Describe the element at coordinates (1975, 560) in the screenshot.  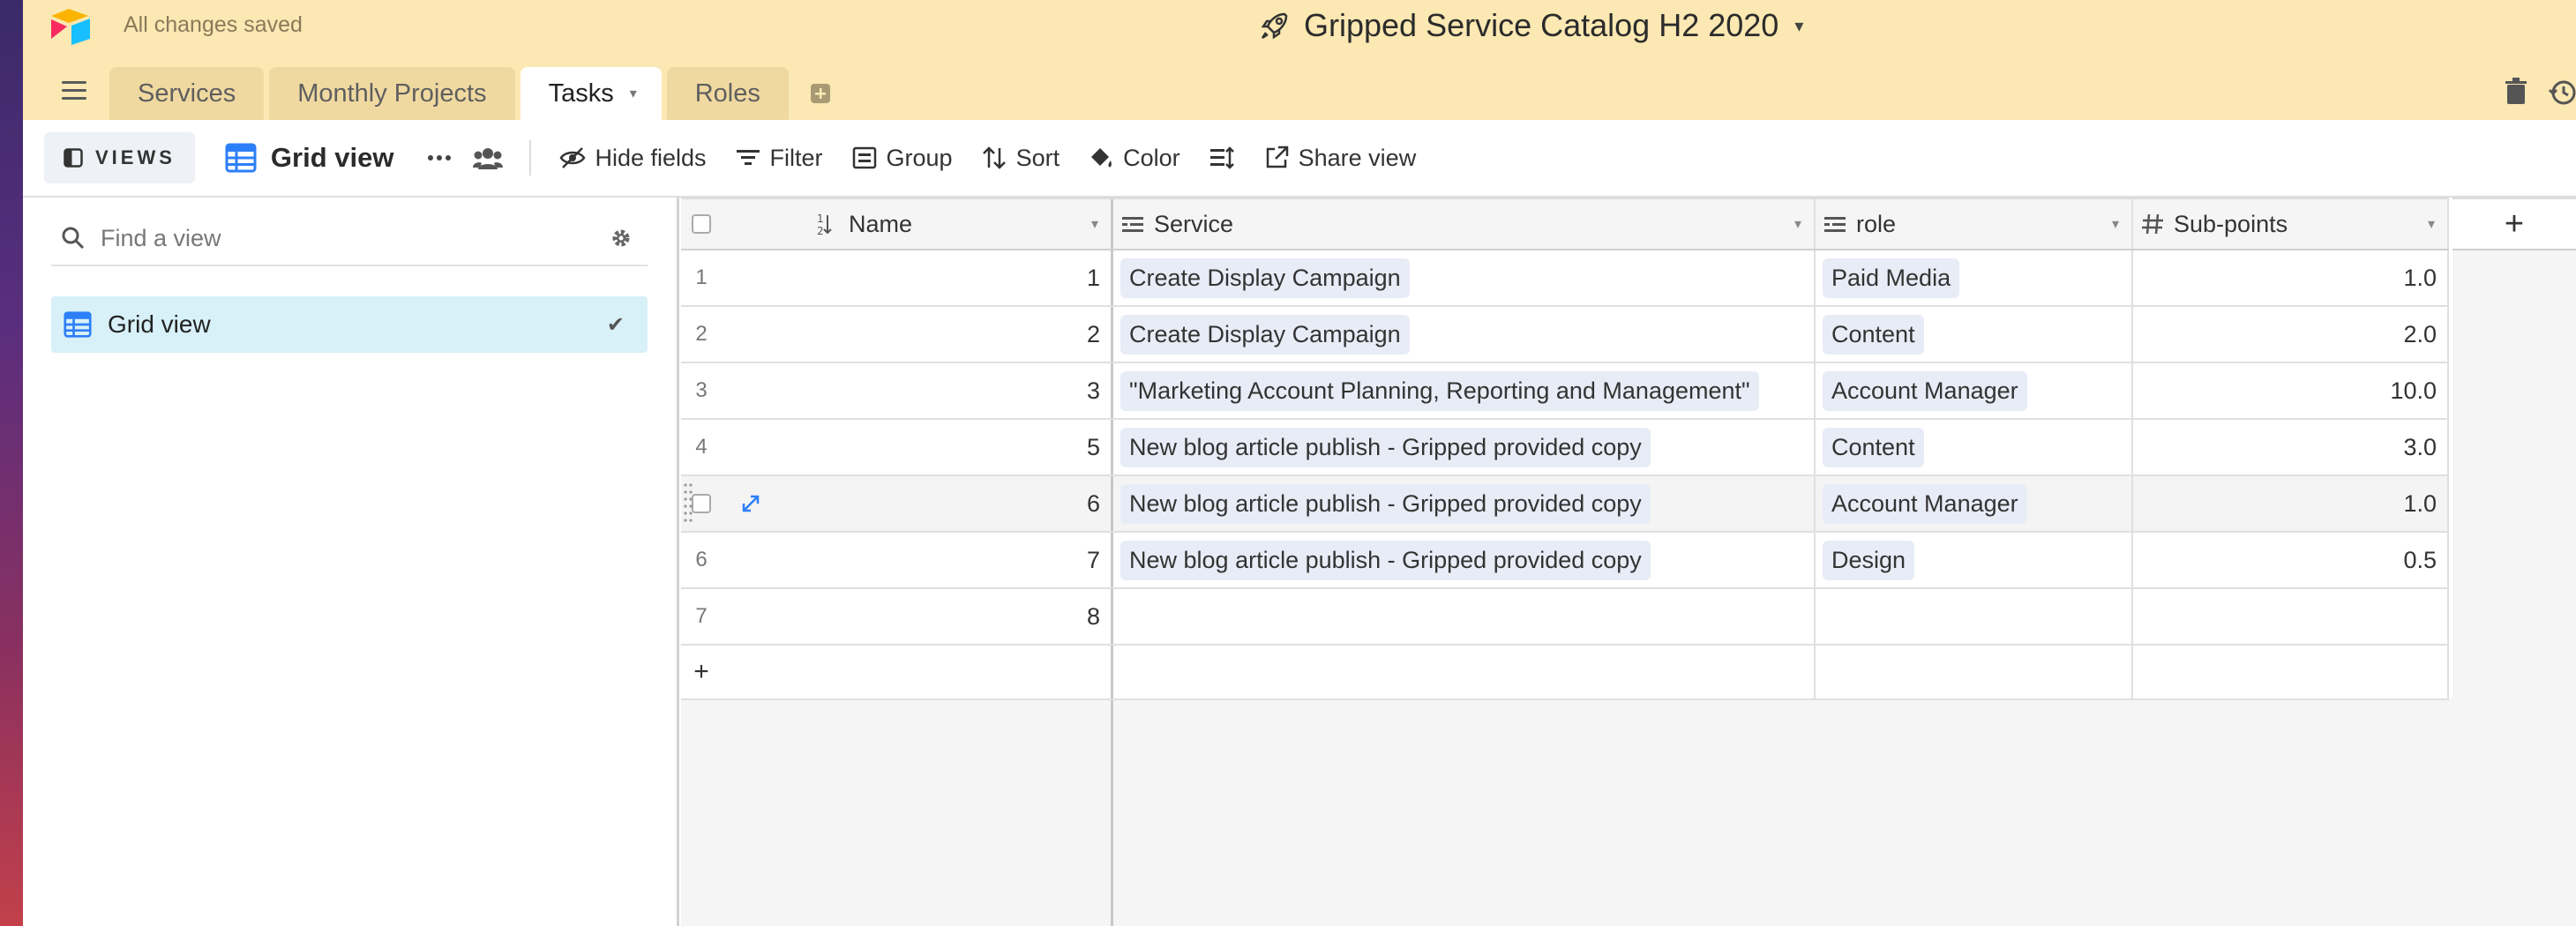
I see `cell-role: Design` at that location.